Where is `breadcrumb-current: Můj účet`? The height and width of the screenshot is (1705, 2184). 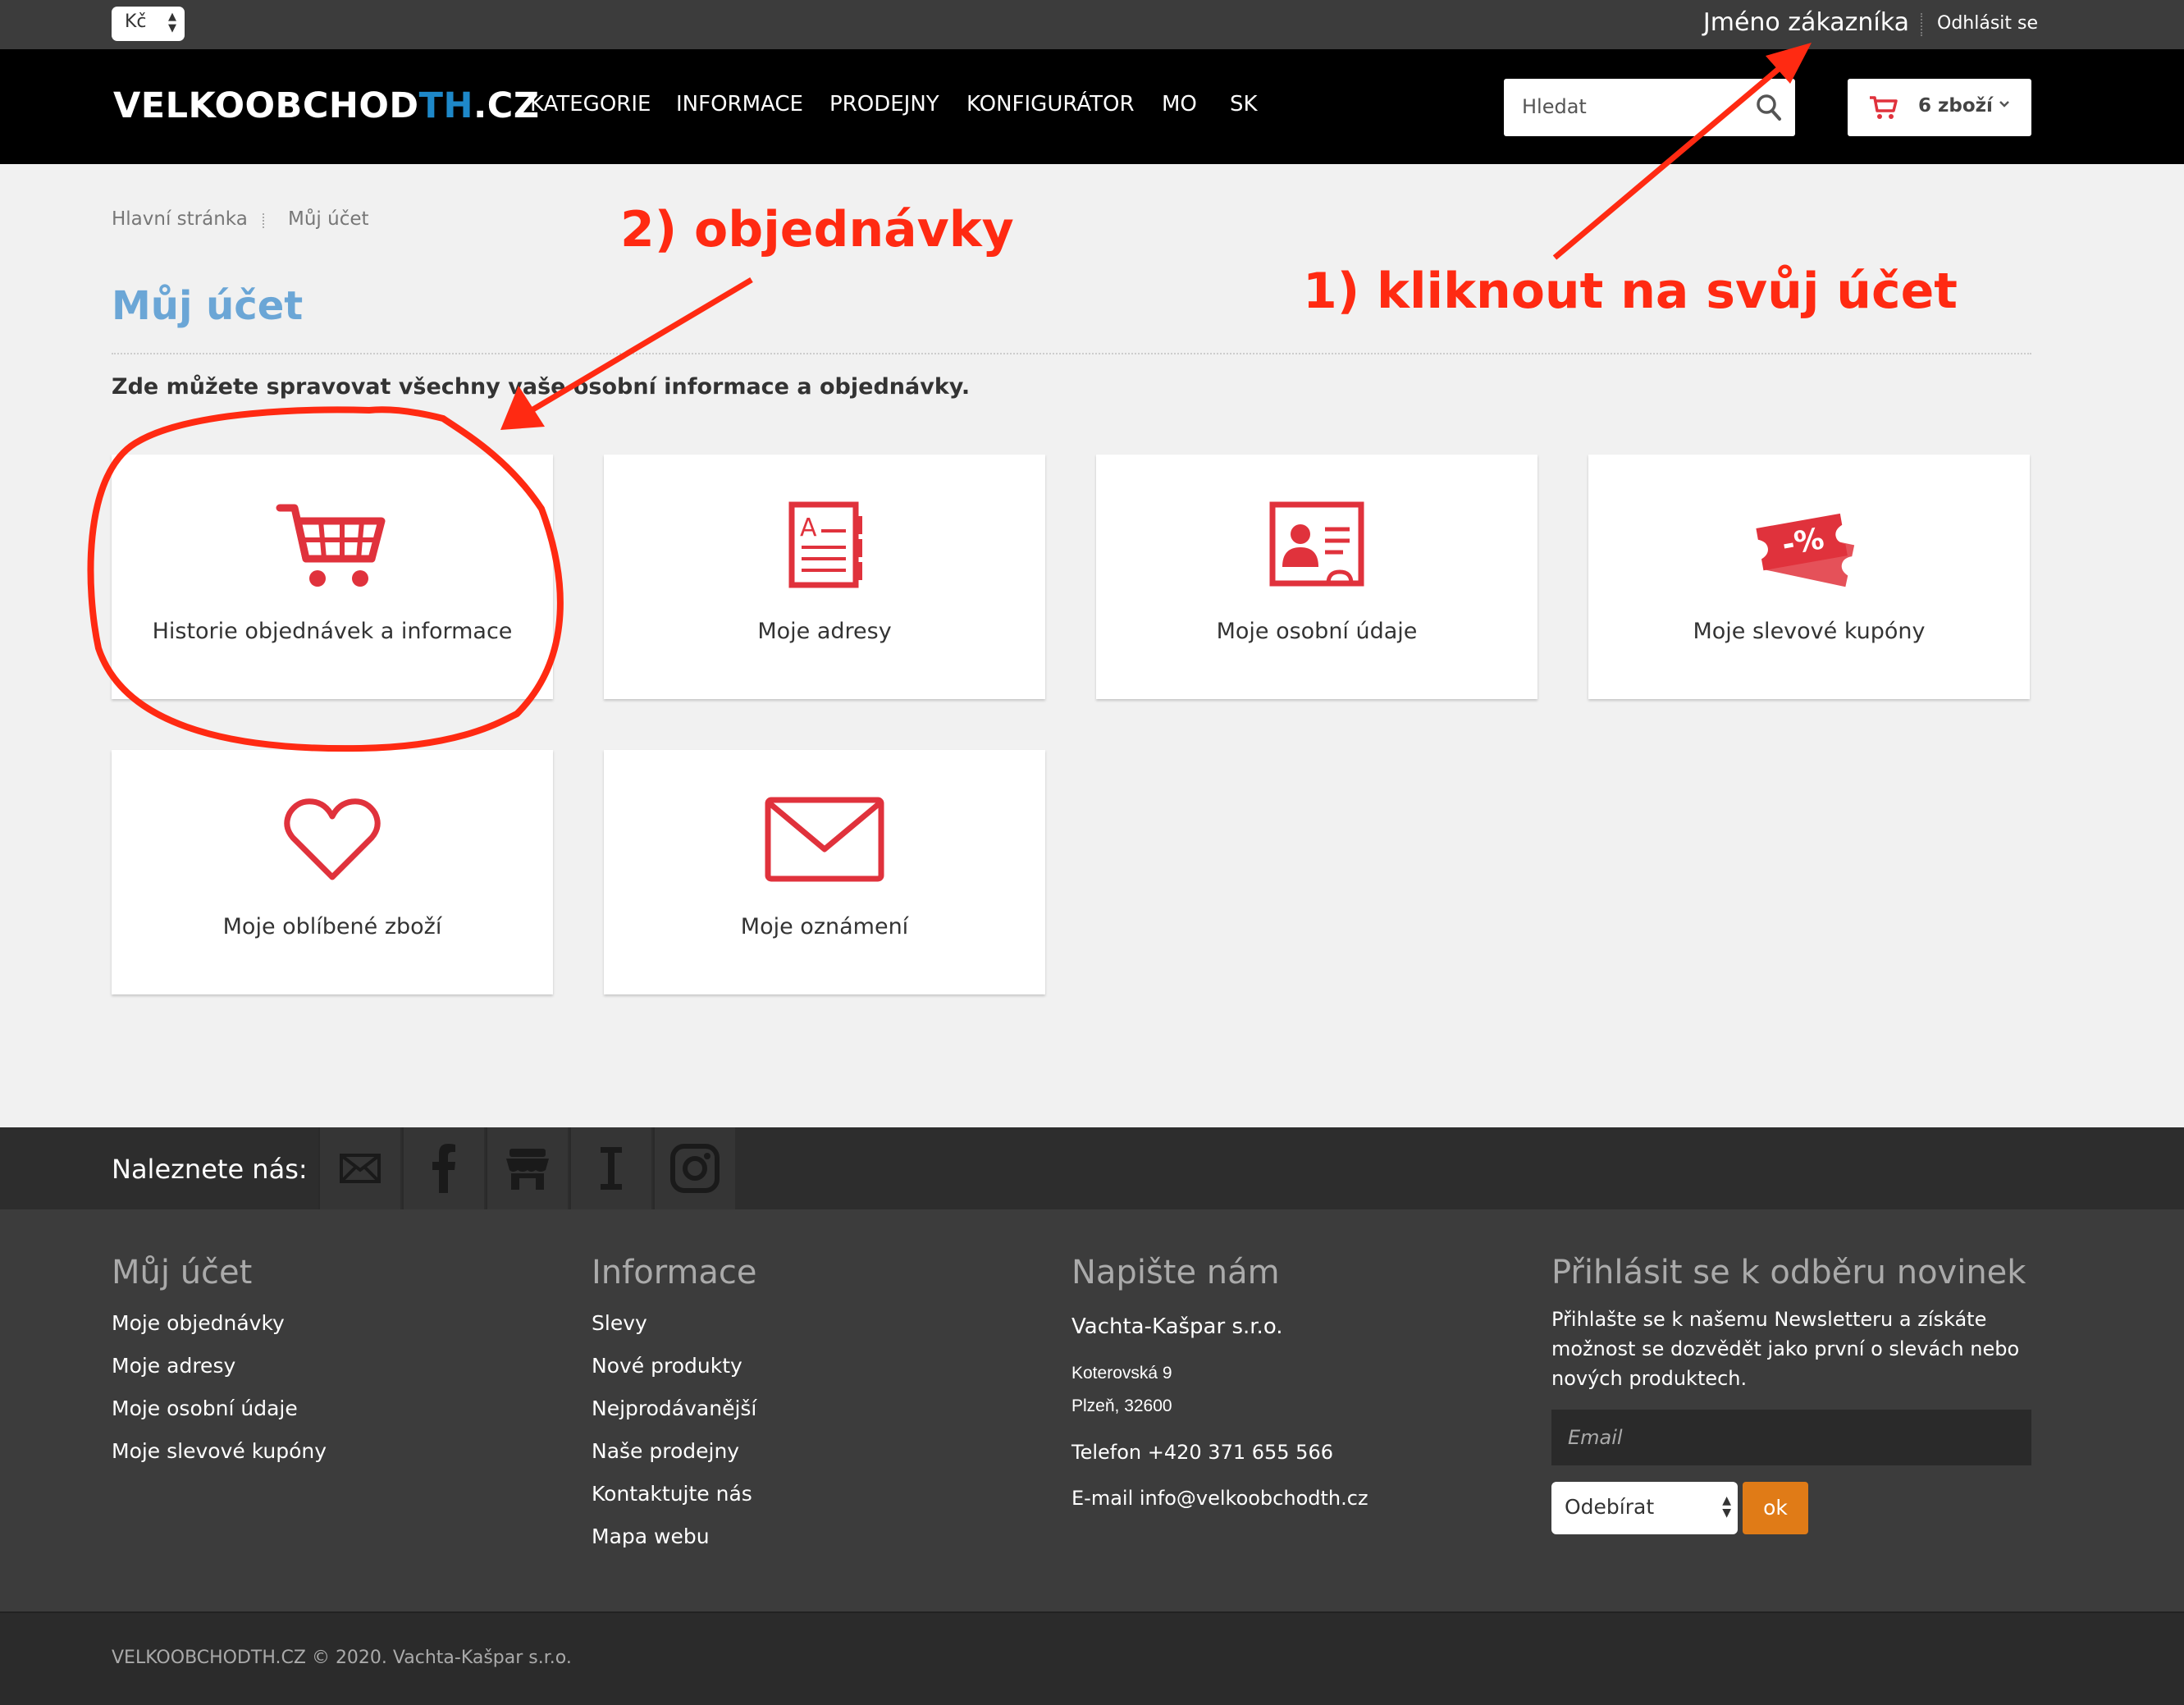 breadcrumb-current: Můj účet is located at coordinates (328, 219).